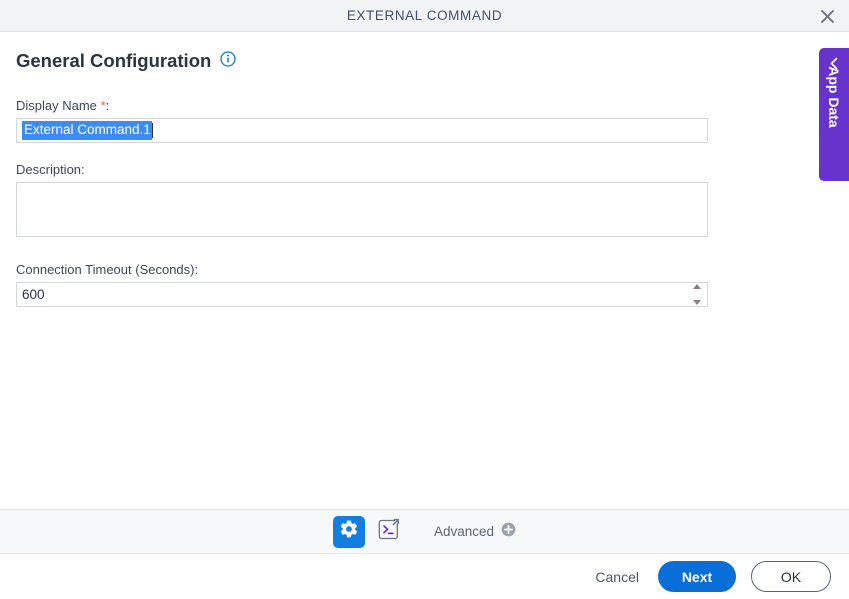  I want to click on console-external-link-icon, so click(388, 532).